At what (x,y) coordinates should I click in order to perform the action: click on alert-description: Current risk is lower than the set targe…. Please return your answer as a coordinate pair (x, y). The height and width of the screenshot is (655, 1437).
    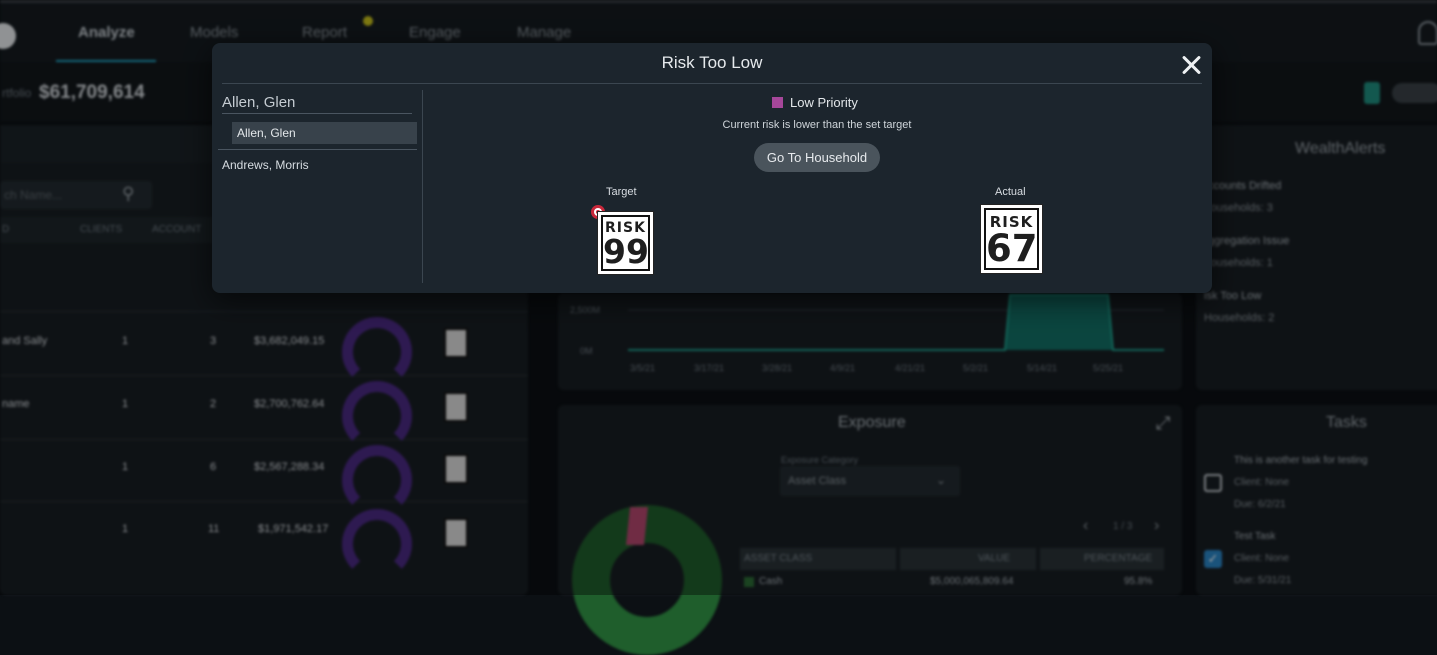
    Looking at the image, I should click on (817, 125).